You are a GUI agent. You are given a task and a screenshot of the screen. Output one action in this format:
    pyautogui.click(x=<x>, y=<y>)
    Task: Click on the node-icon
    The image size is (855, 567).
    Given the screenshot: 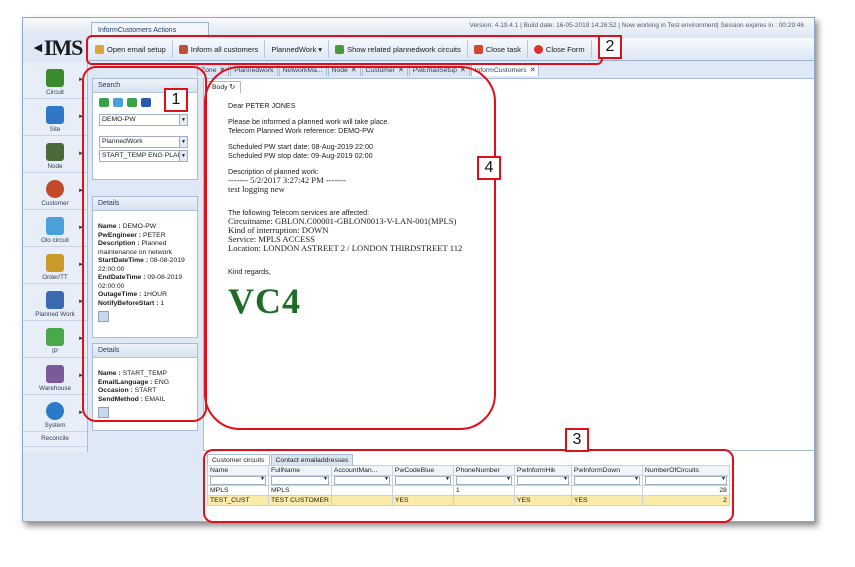 What is the action you would take?
    pyautogui.click(x=55, y=152)
    